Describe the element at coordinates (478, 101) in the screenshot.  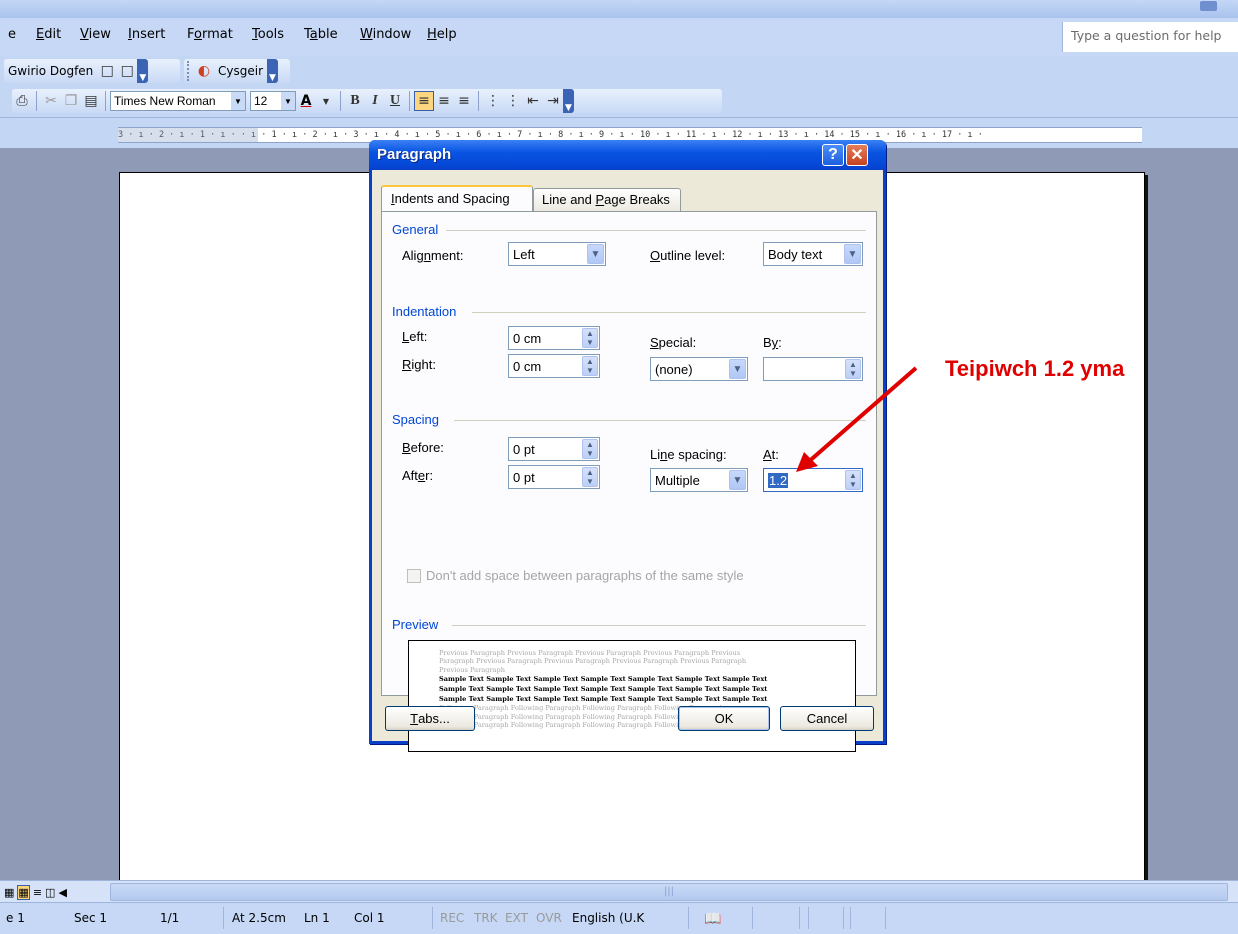
I see `toolbar-separator` at that location.